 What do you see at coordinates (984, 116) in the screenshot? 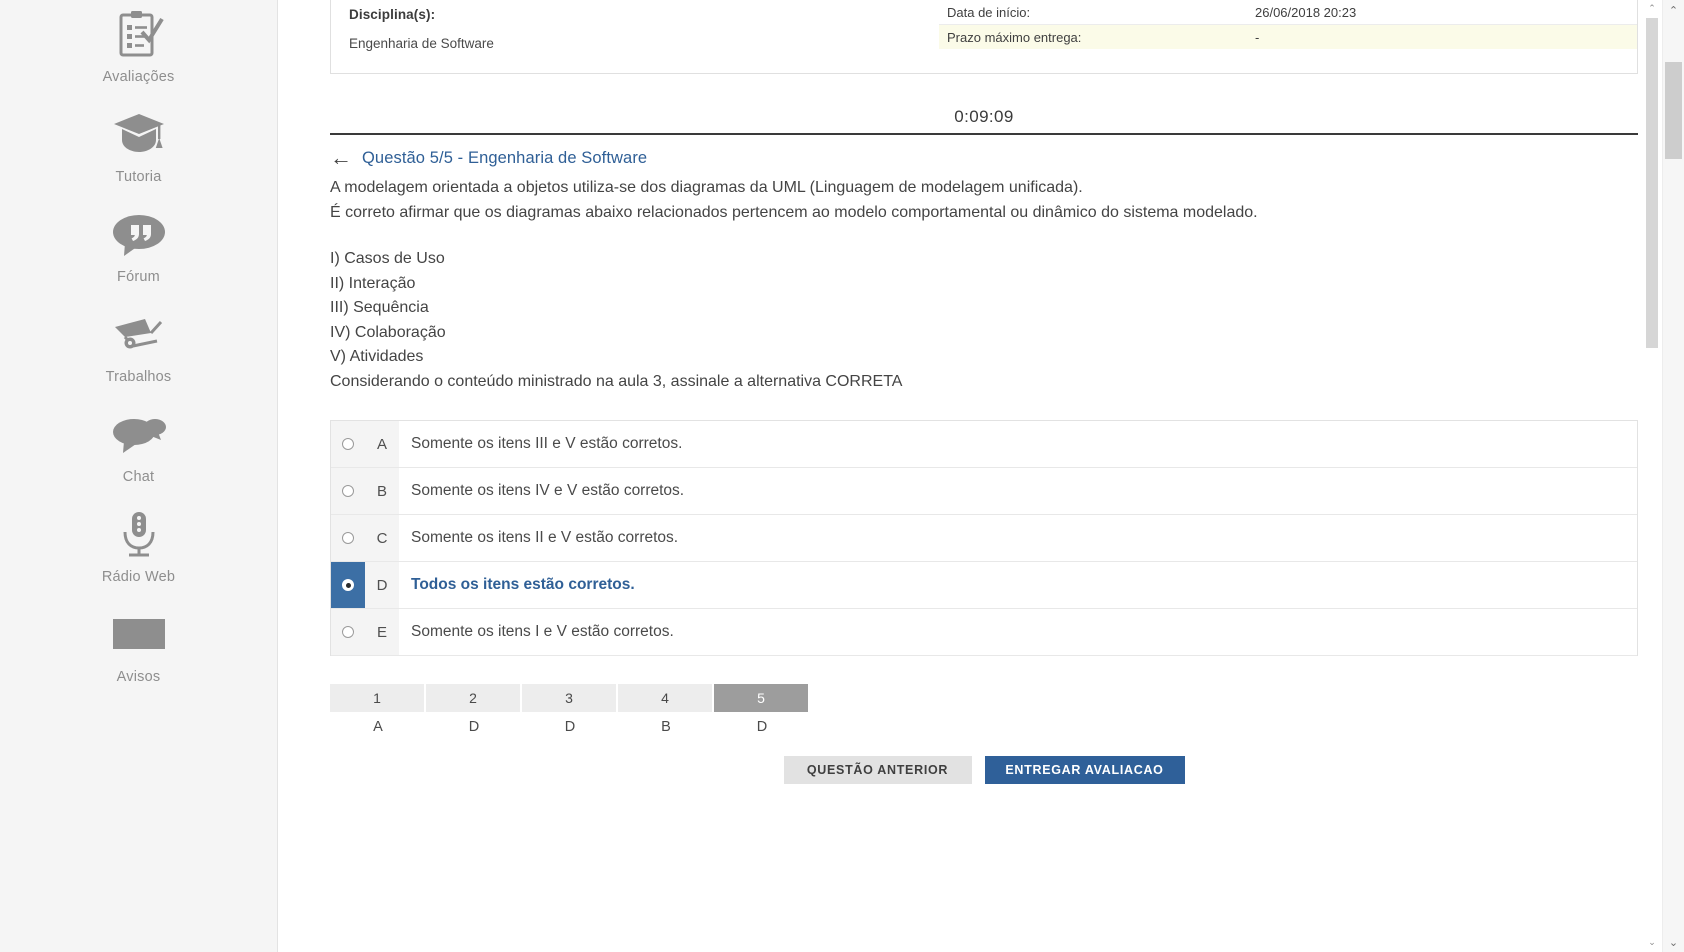
I see `countdown-timer: 0:09:09` at bounding box center [984, 116].